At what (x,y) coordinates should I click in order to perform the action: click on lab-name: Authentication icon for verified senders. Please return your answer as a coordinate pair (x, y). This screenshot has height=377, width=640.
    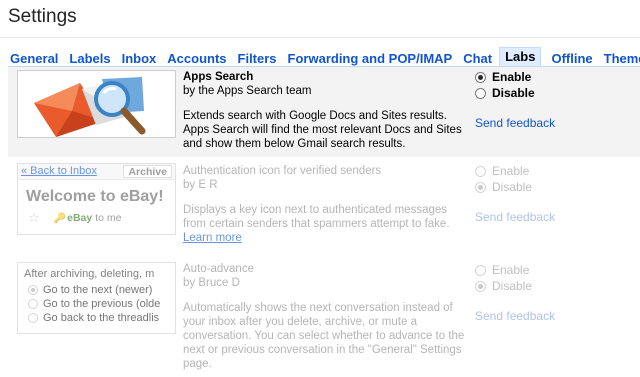
    Looking at the image, I should click on (282, 171).